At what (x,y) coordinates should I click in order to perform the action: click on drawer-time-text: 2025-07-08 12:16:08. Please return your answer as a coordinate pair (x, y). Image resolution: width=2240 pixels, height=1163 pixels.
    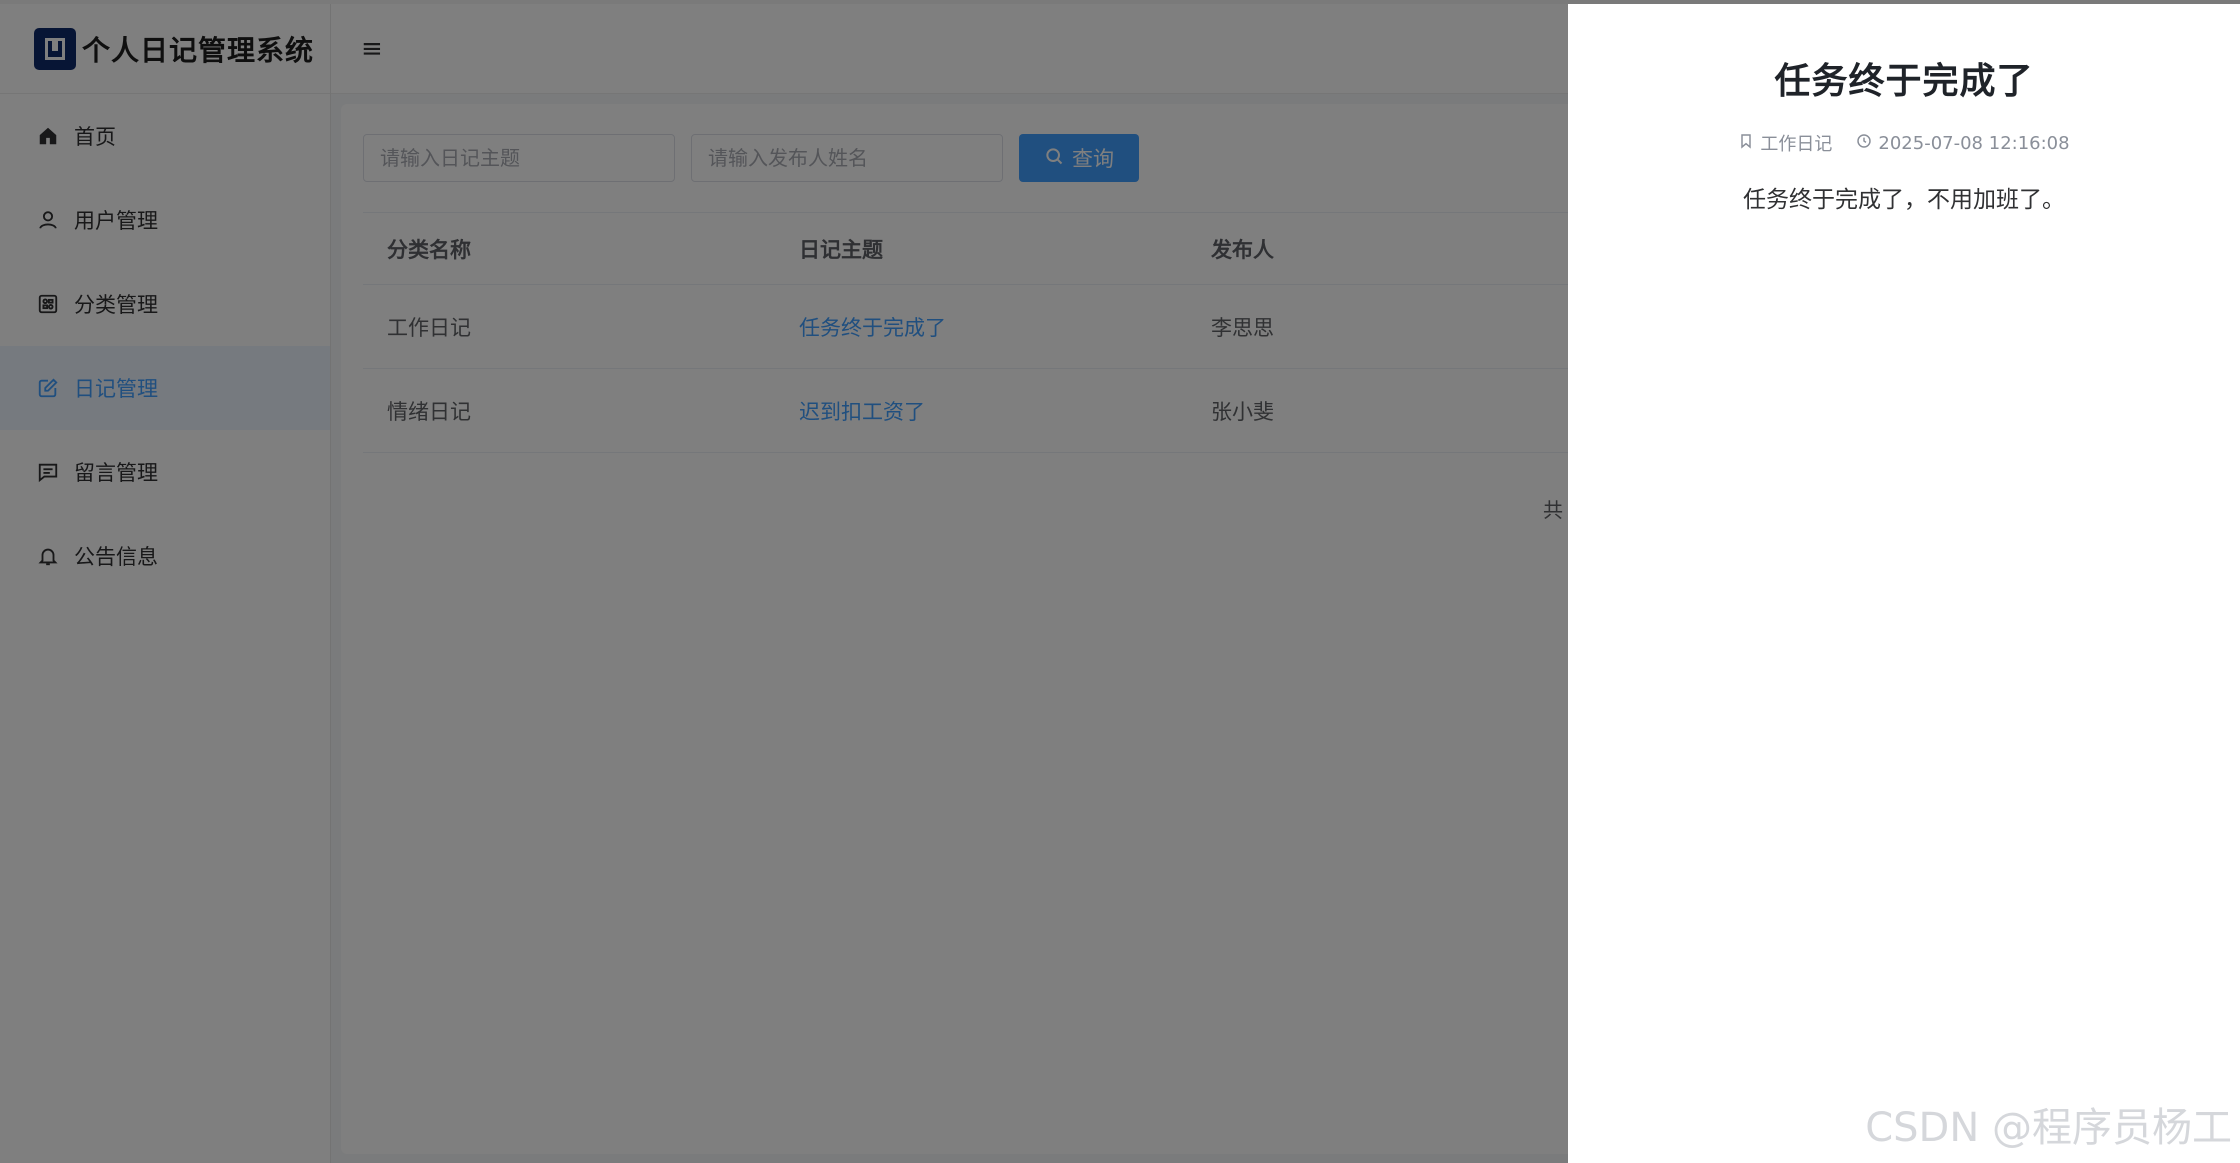
    Looking at the image, I should click on (1974, 143).